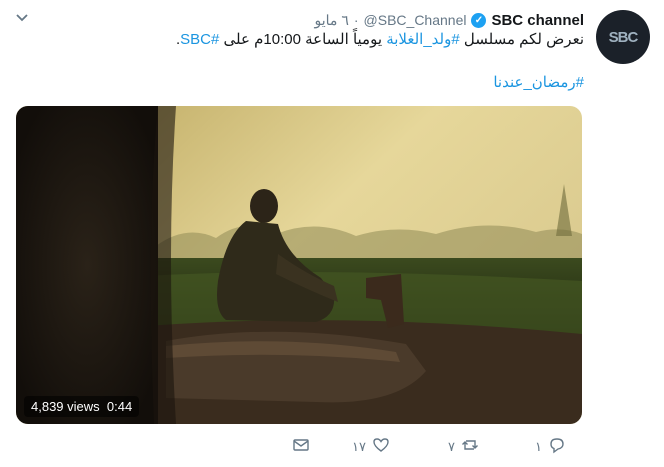 Image resolution: width=664 pixels, height=467 pixels. I want to click on direct-message-button, so click(301, 446).